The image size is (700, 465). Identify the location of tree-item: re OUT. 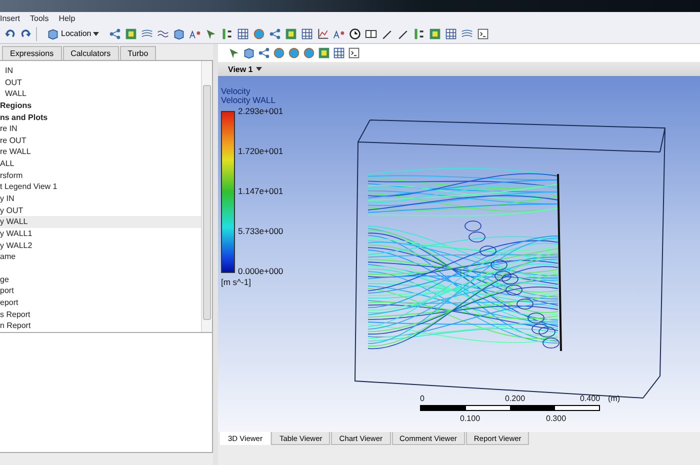
(100, 140).